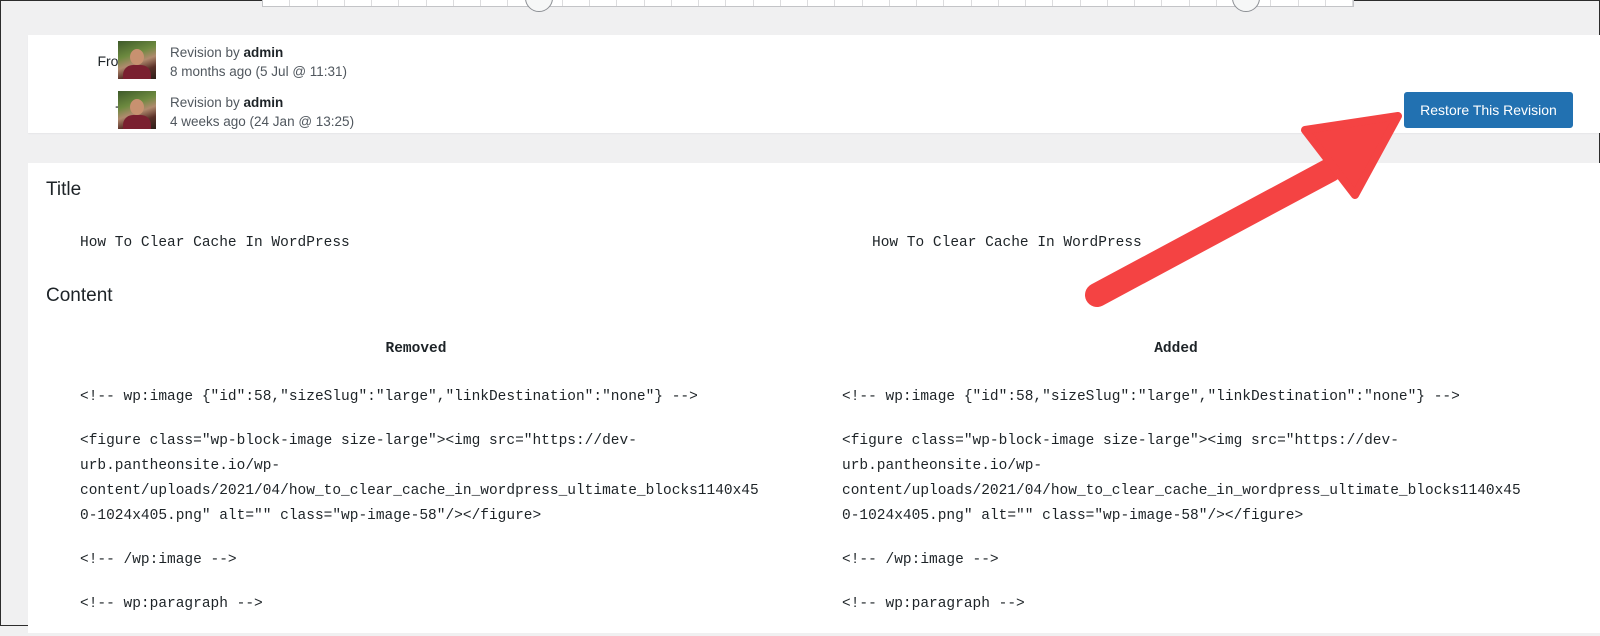  I want to click on title-new-value: How To Clear Cache In WordPress, so click(1007, 243).